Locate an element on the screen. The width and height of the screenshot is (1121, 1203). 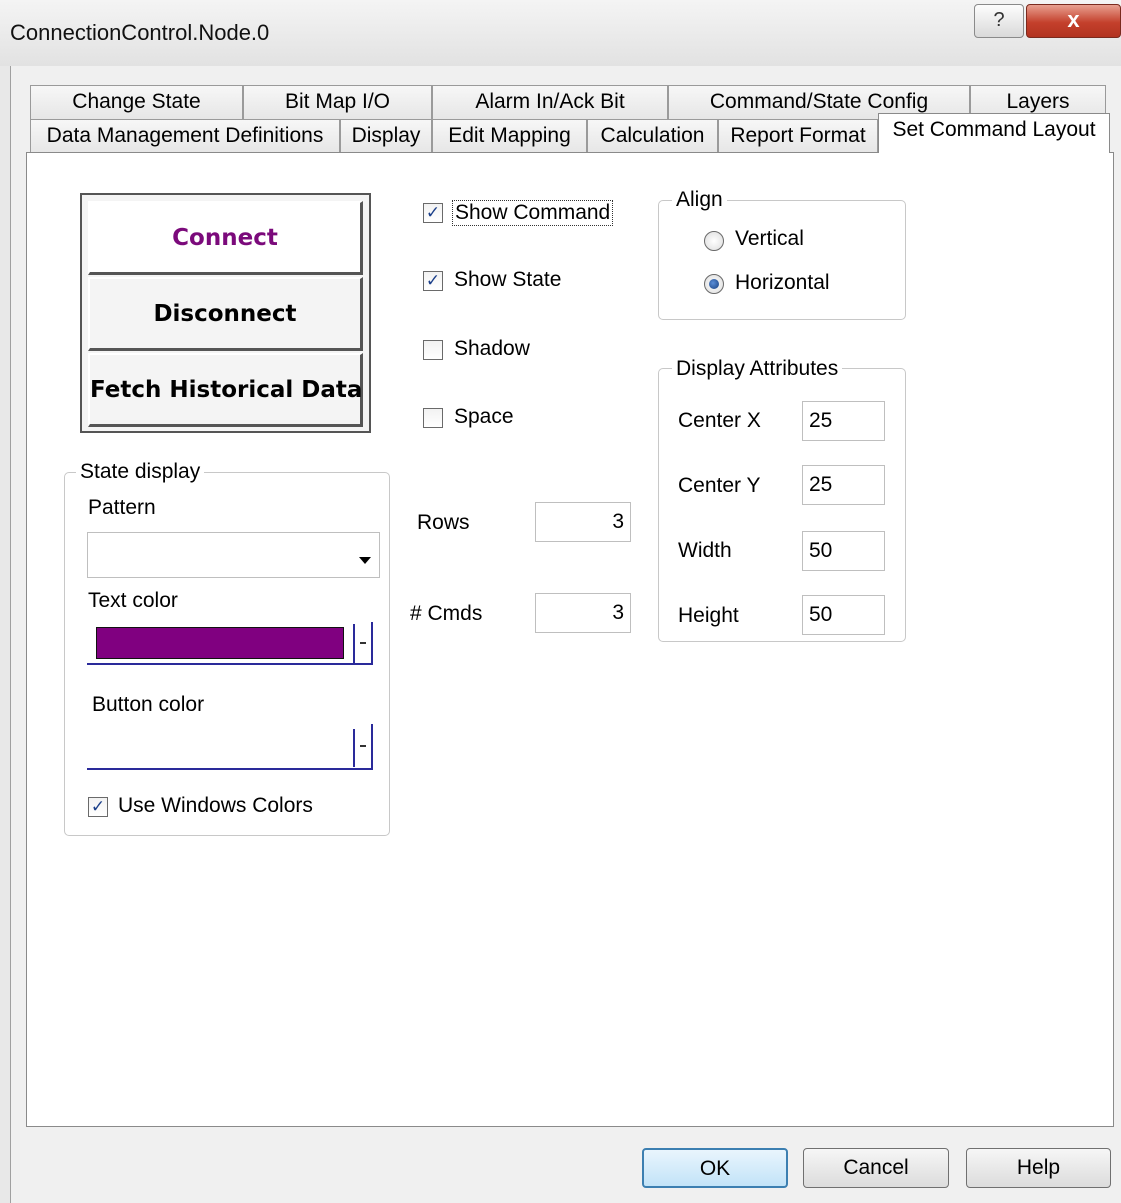
ok-button: OK is located at coordinates (715, 1168).